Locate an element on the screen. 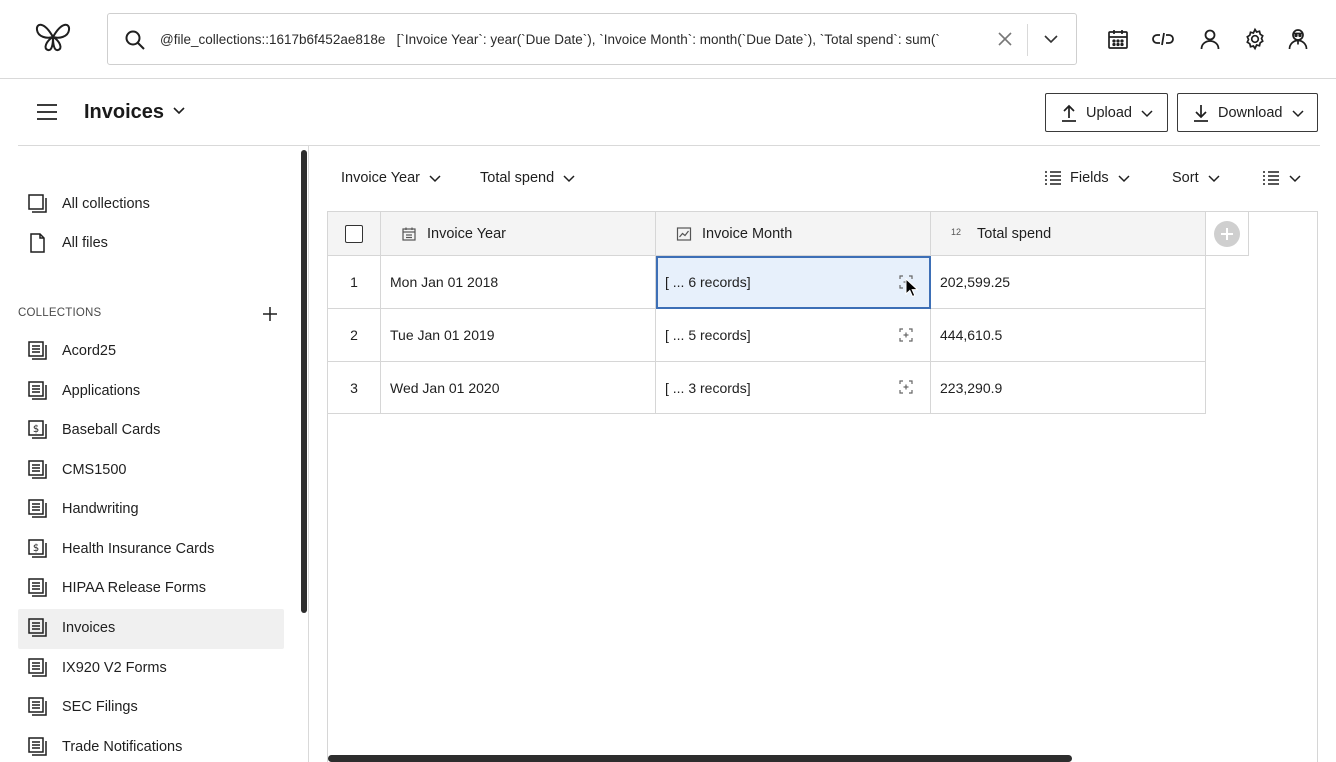  sidebar-item-label: Applications is located at coordinates (101, 391).